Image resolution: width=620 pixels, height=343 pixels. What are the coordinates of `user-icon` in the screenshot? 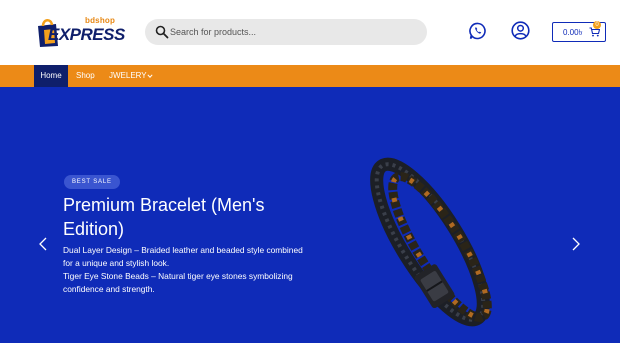 It's located at (520, 30).